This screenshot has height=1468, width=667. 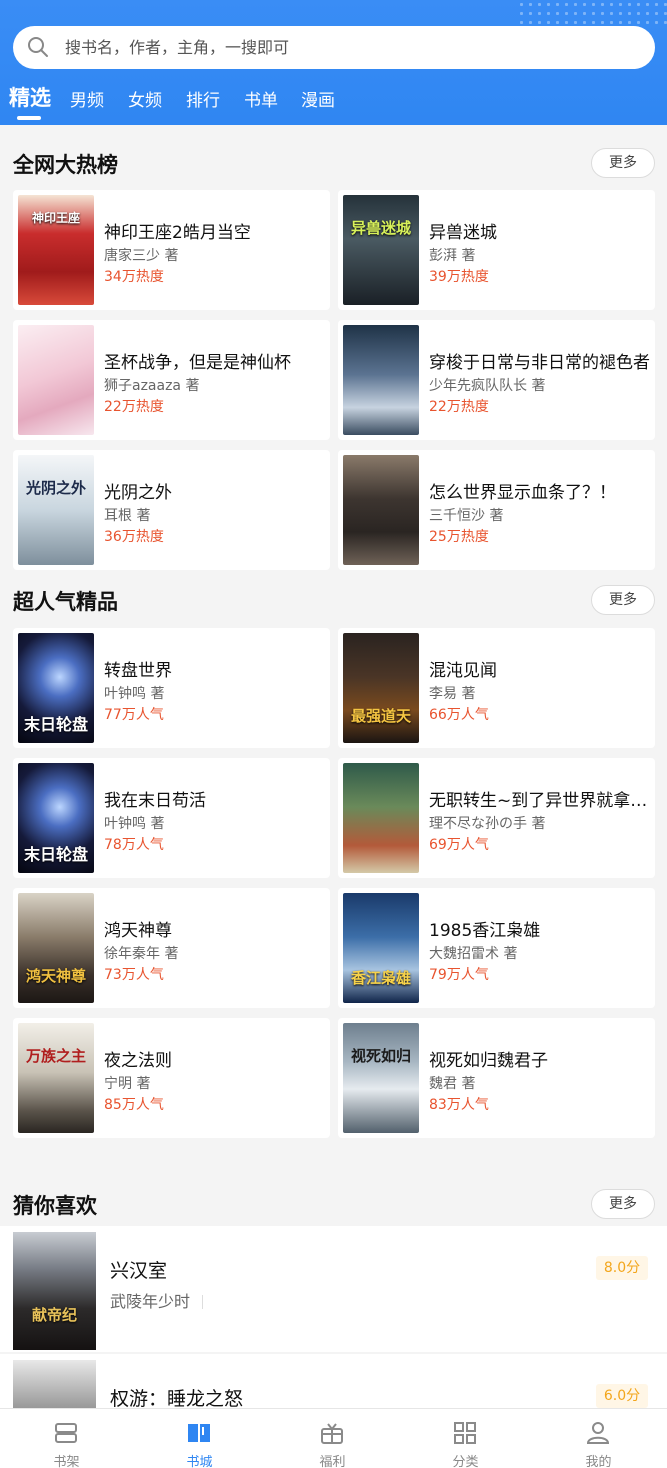 I want to click on book-author: 李易 著, so click(x=452, y=694).